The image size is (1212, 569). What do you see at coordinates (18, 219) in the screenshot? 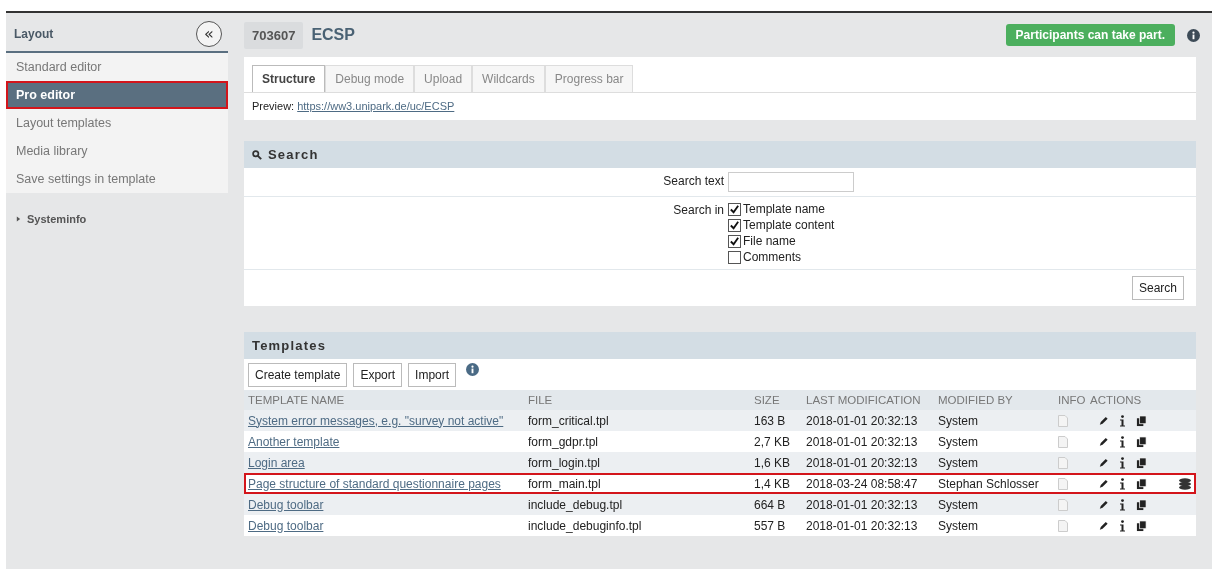
I see `caret-icon` at bounding box center [18, 219].